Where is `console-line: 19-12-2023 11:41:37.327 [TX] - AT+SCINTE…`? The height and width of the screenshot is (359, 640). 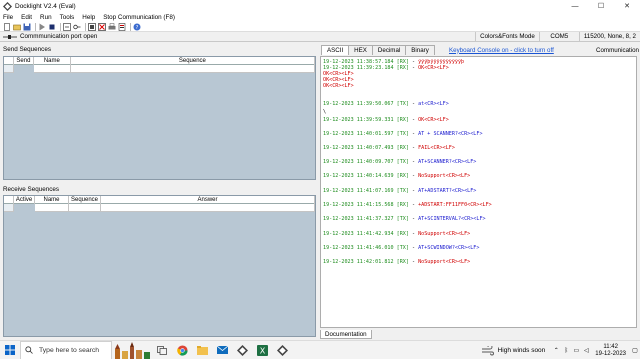 console-line: 19-12-2023 11:41:37.327 [TX] - AT+SCINTE… is located at coordinates (404, 219).